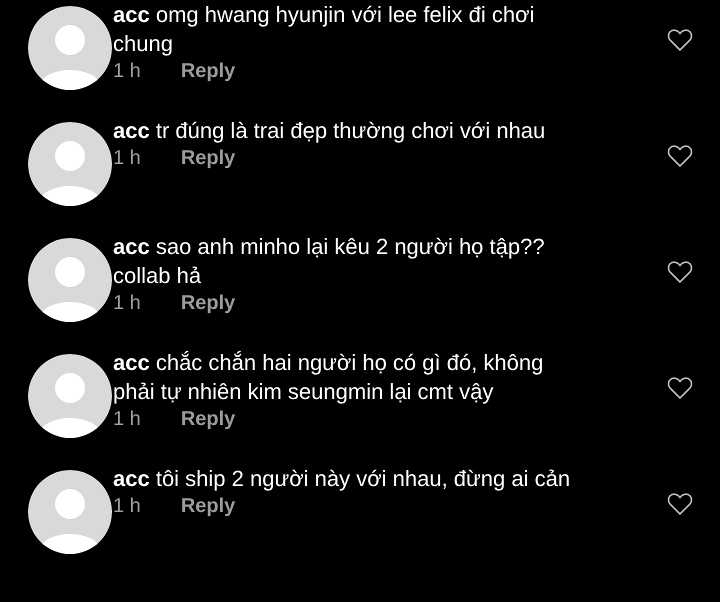 The height and width of the screenshot is (602, 720). What do you see at coordinates (328, 377) in the screenshot?
I see `comment-text: acc chắc chắn hai người họ có gì đó, không phải tự nhiên kim seungmin lại cmt vậy` at bounding box center [328, 377].